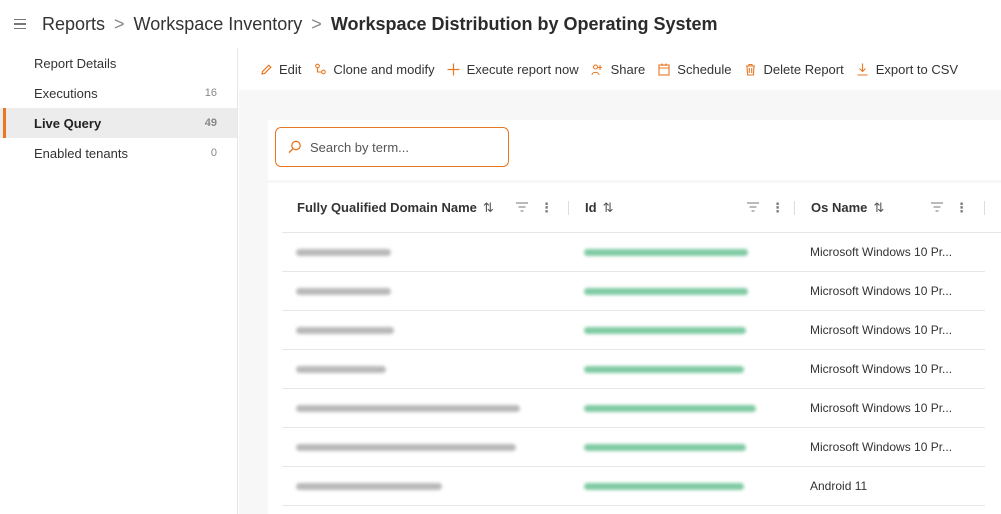 The width and height of the screenshot is (1001, 514). I want to click on sidebar-item-label: Enabled tenants, so click(81, 153).